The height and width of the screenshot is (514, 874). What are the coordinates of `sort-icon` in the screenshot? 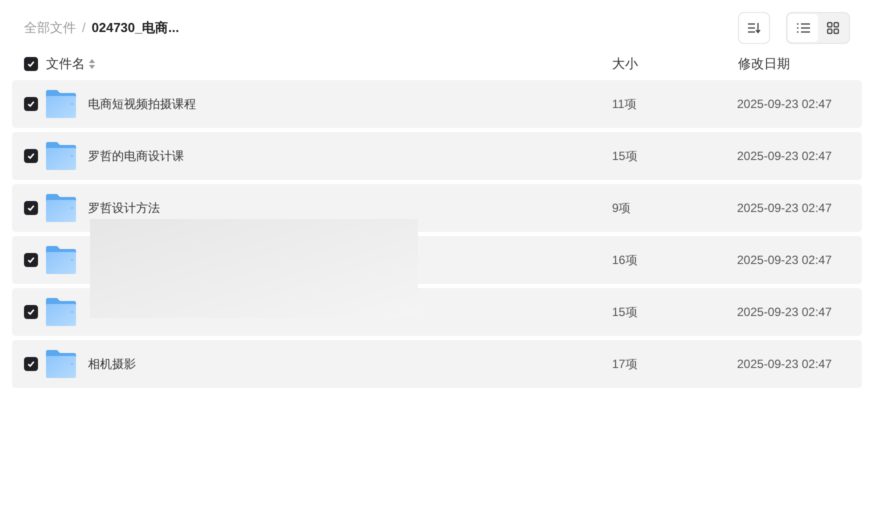 It's located at (754, 28).